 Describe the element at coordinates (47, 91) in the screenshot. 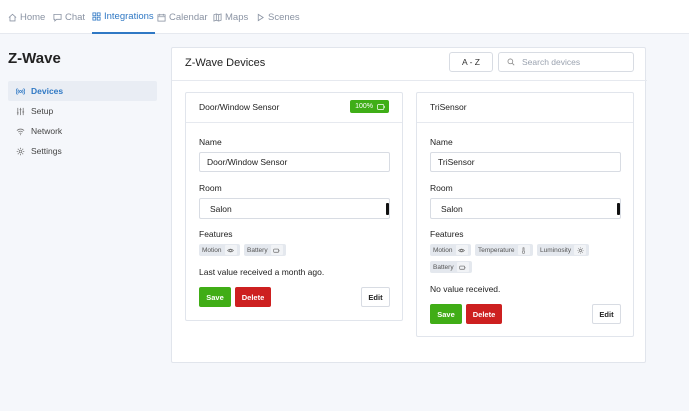

I see `sidebar-item-label: Devices` at that location.